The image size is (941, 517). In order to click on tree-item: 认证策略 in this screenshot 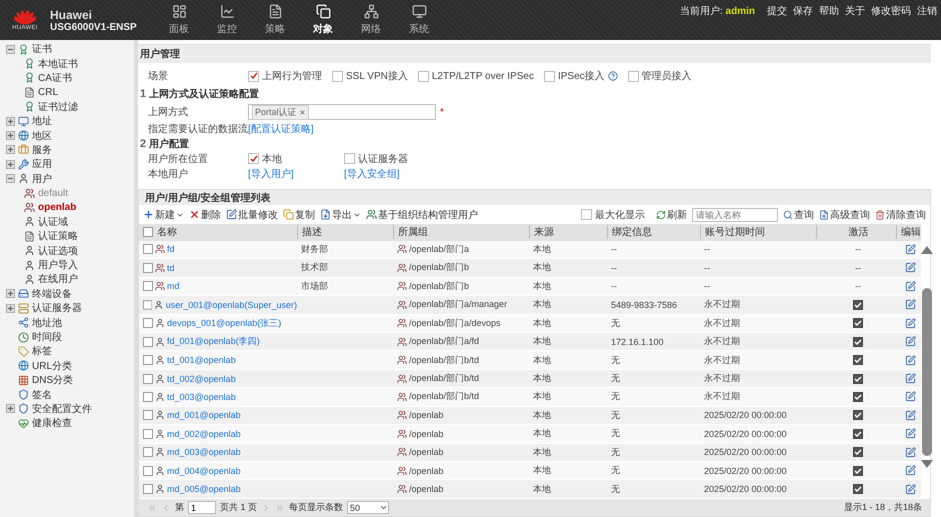, I will do `click(58, 236)`.